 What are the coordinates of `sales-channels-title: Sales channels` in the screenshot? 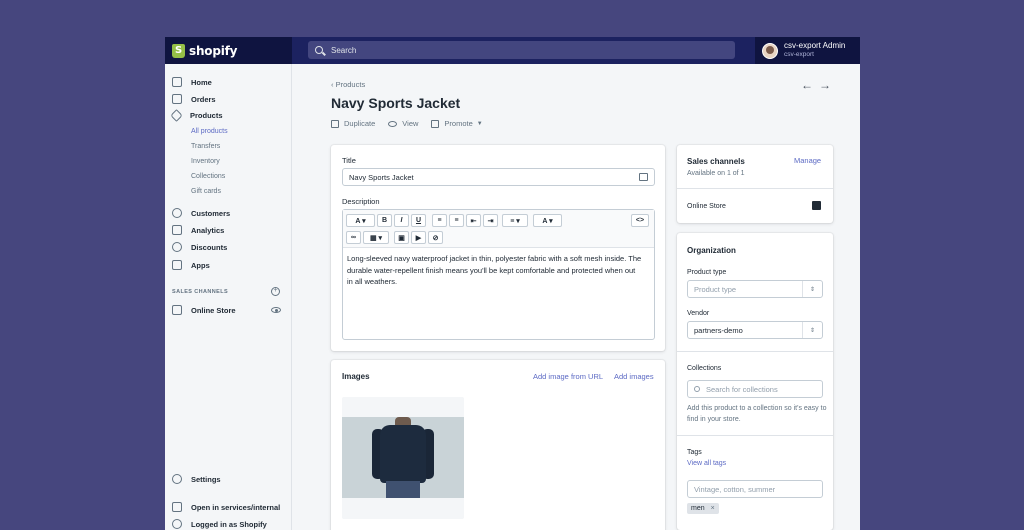 It's located at (716, 161).